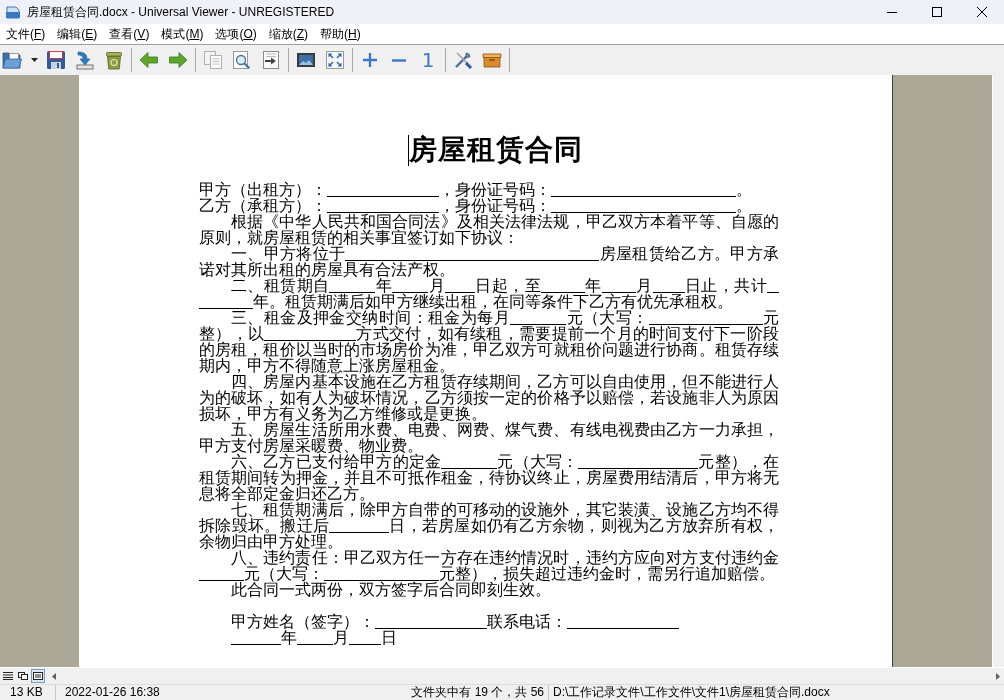 The height and width of the screenshot is (700, 1004). Describe the element at coordinates (182, 34) in the screenshot. I see `menu-item: 模式(M)` at that location.